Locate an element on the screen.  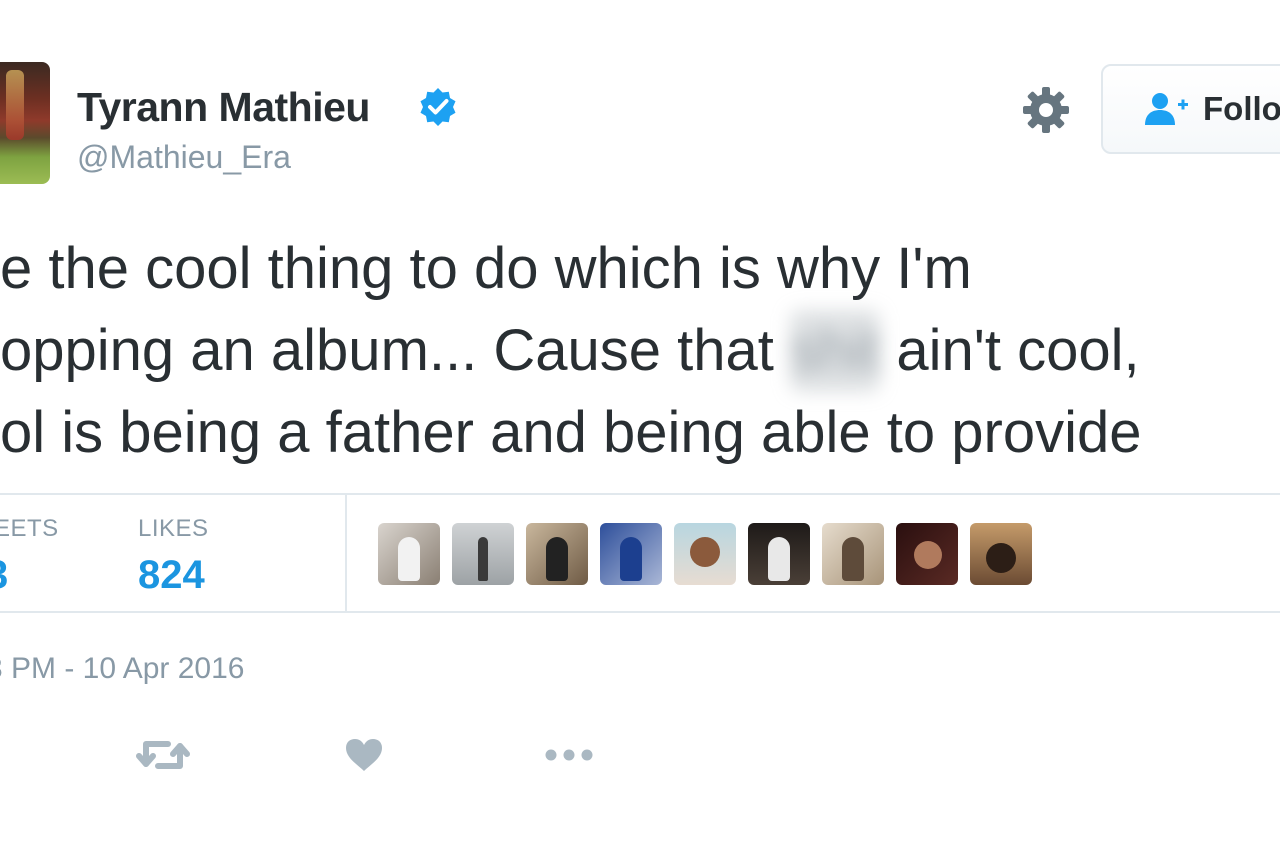
tweet-line-1: e the cool thing to do which is why I'm is located at coordinates (486, 268).